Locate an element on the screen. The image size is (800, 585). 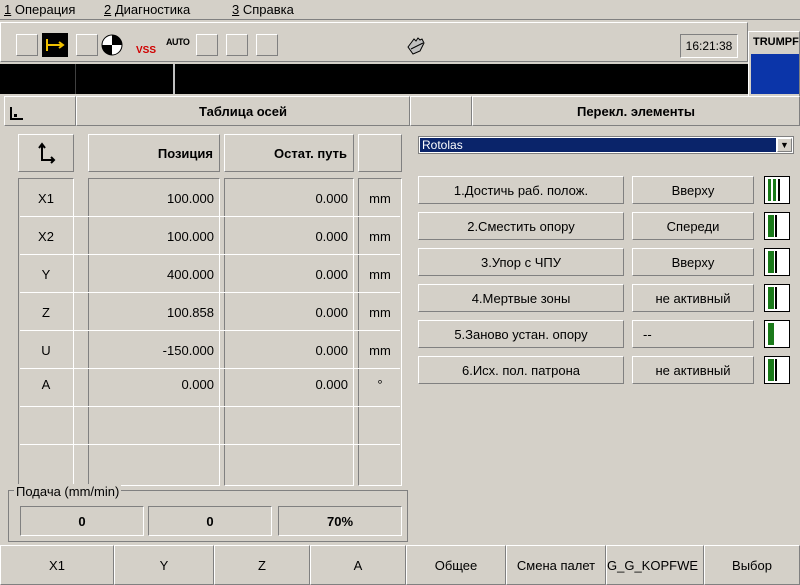
fkey-x1: X1 is located at coordinates (57, 565).